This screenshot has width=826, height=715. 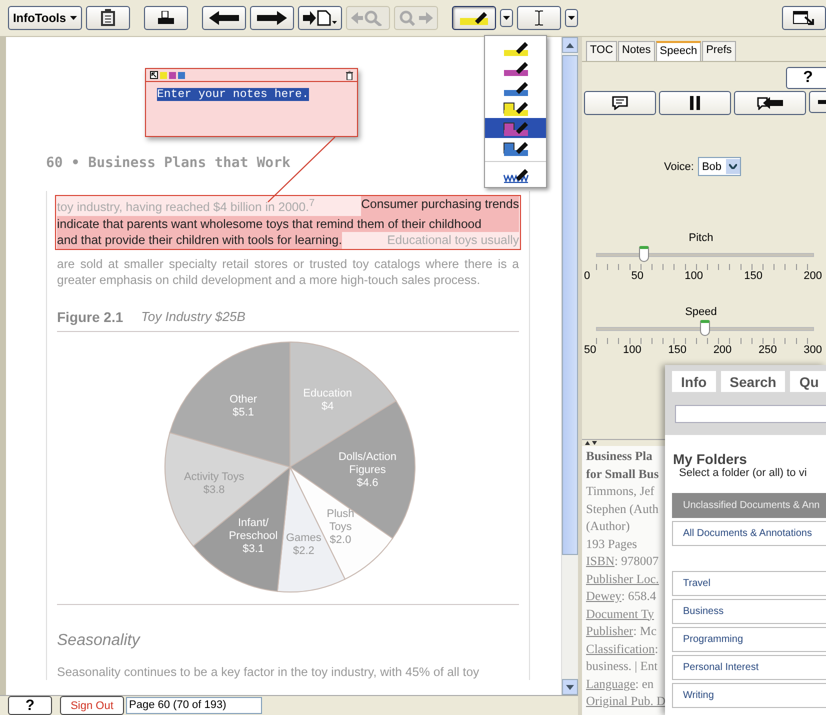 I want to click on tick-label: 200, so click(x=722, y=350).